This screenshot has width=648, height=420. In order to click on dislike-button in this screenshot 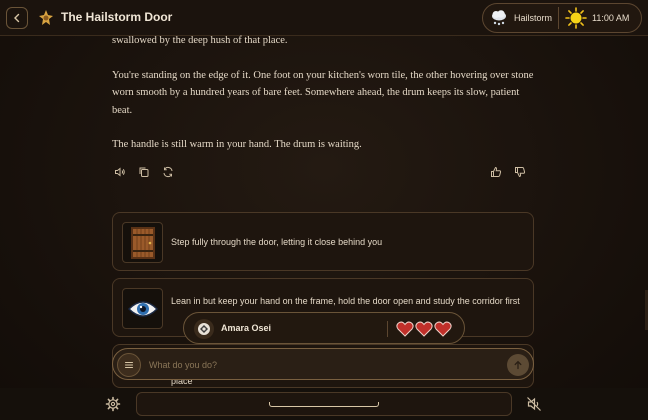, I will do `click(520, 172)`.